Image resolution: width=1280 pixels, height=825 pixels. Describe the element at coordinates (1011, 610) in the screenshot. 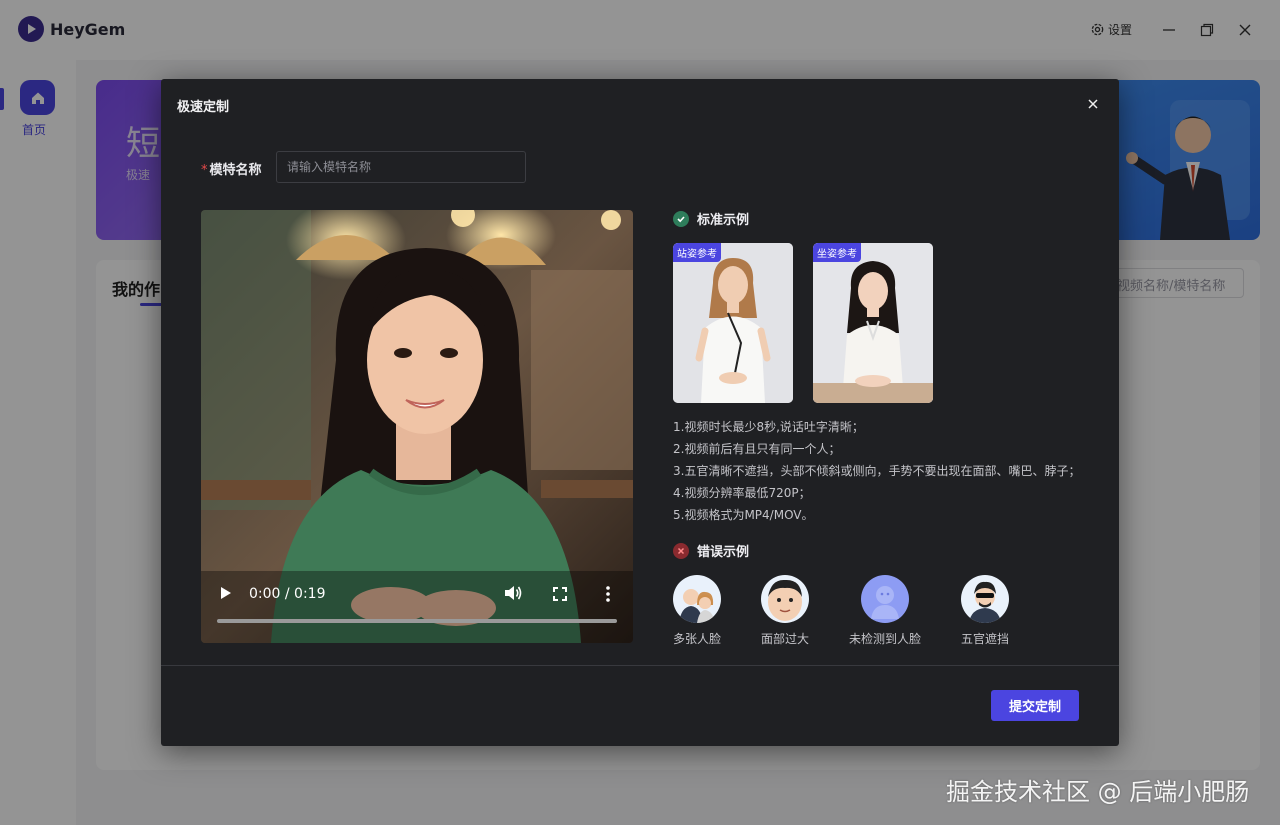

I see `bad-example-face-blocked: 五官遮挡` at that location.